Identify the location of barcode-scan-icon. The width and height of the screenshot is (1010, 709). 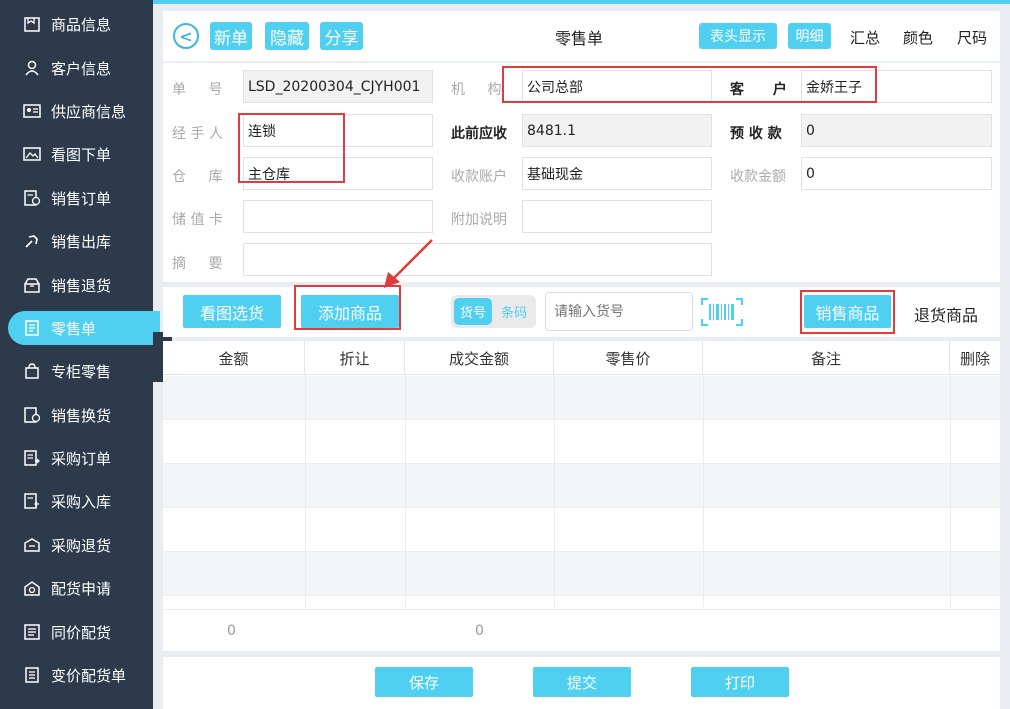
(722, 312).